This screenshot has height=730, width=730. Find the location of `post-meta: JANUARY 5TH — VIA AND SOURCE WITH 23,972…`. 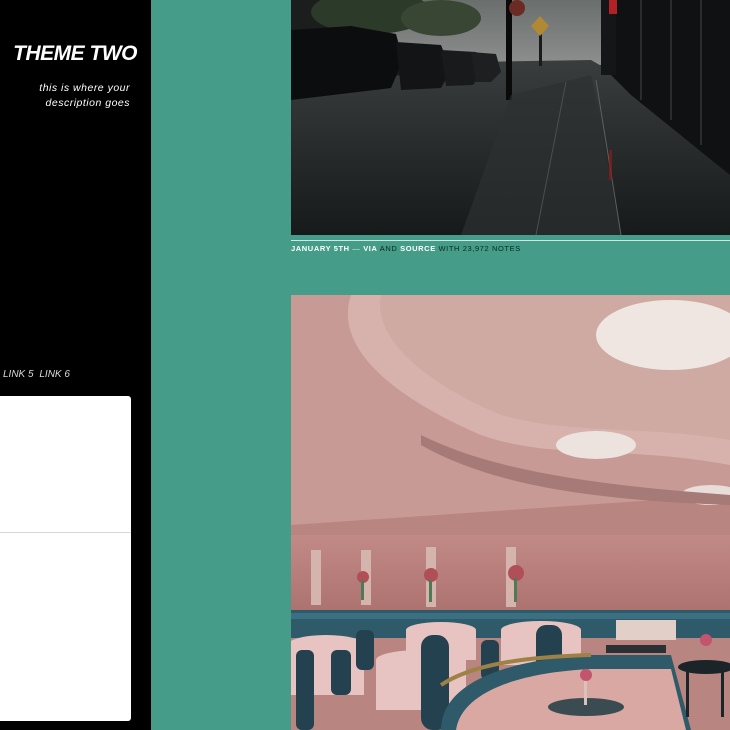

post-meta: JANUARY 5TH — VIA AND SOURCE WITH 23,972… is located at coordinates (406, 248).